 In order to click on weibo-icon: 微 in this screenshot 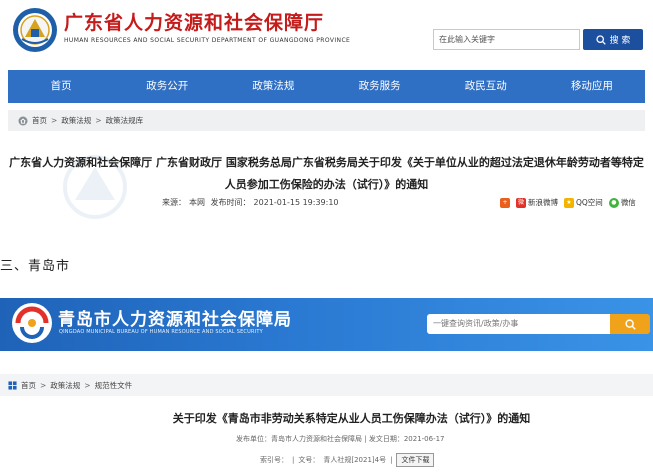, I will do `click(521, 202)`.